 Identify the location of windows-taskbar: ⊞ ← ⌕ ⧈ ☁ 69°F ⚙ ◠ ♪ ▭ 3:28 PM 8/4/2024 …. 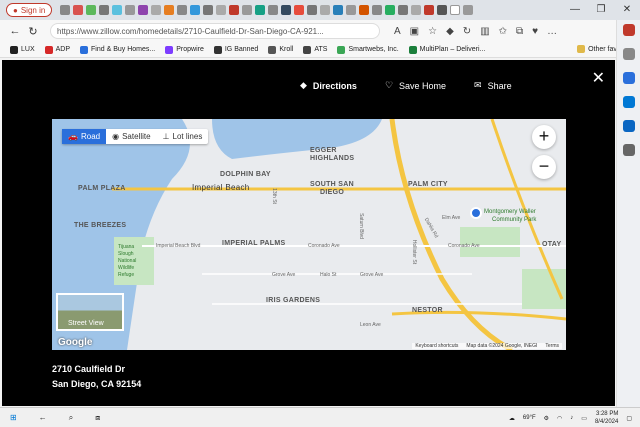
(320, 417).